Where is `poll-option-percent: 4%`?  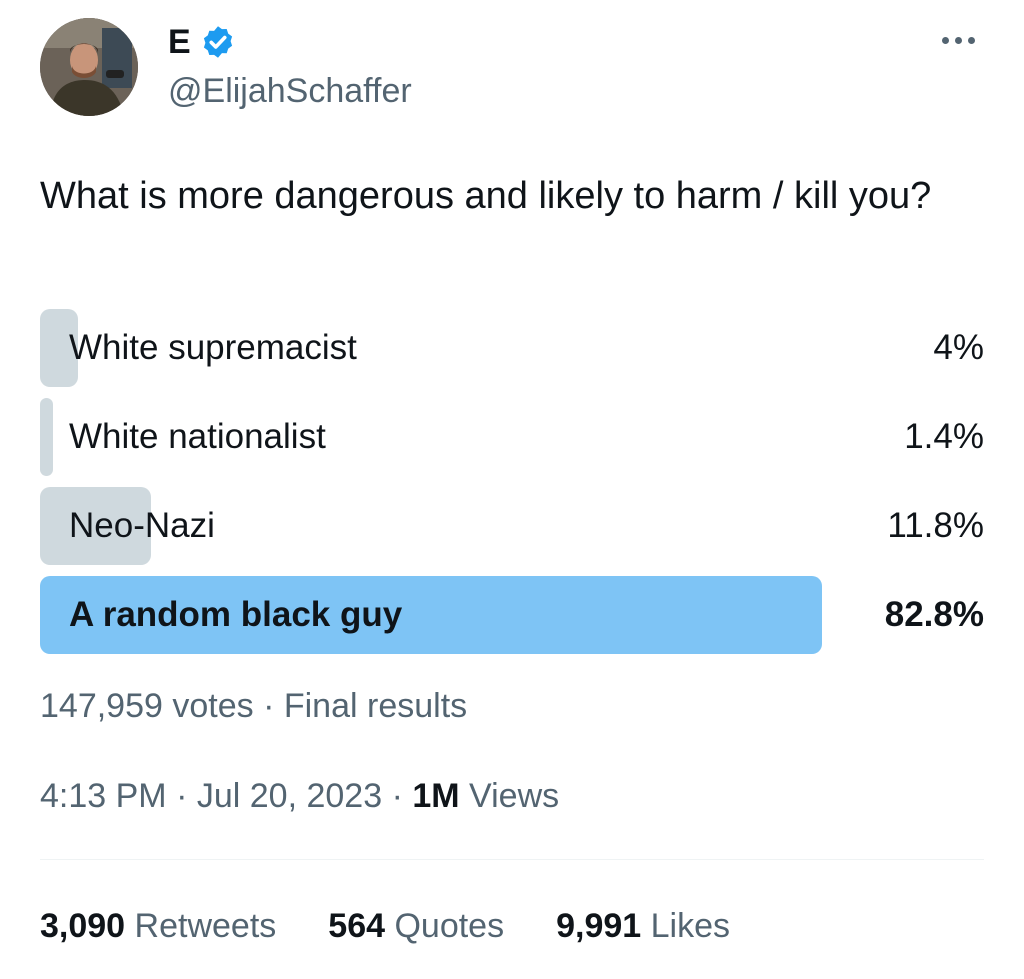
poll-option-percent: 4% is located at coordinates (958, 347).